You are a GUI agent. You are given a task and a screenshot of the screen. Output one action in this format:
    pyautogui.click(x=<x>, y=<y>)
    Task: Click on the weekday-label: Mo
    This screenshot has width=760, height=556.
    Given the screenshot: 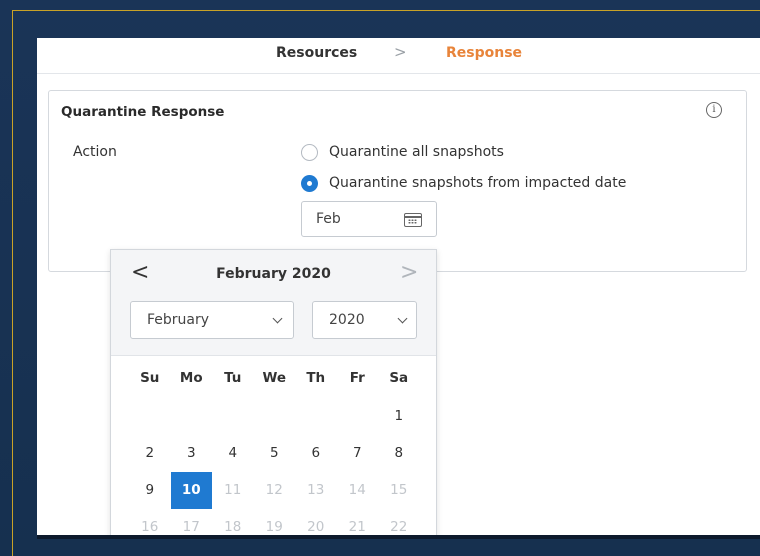 What is the action you would take?
    pyautogui.click(x=191, y=378)
    